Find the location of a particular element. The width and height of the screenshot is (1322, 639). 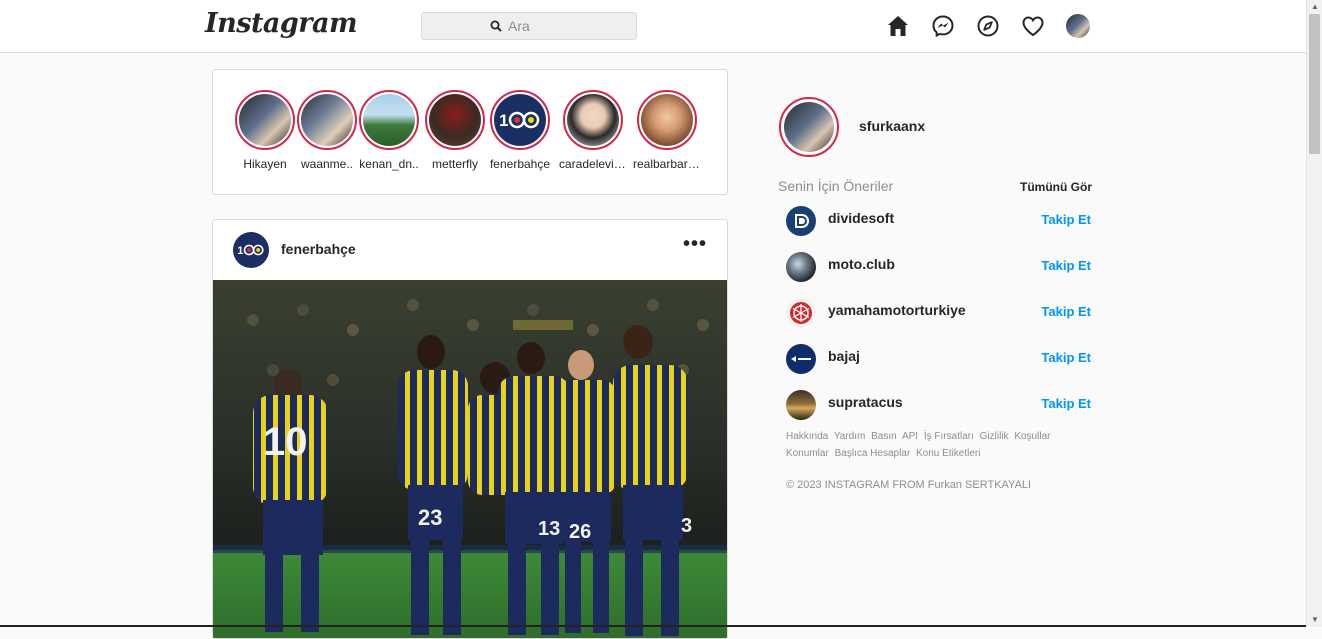

story-item: Hikayen is located at coordinates (265, 130).